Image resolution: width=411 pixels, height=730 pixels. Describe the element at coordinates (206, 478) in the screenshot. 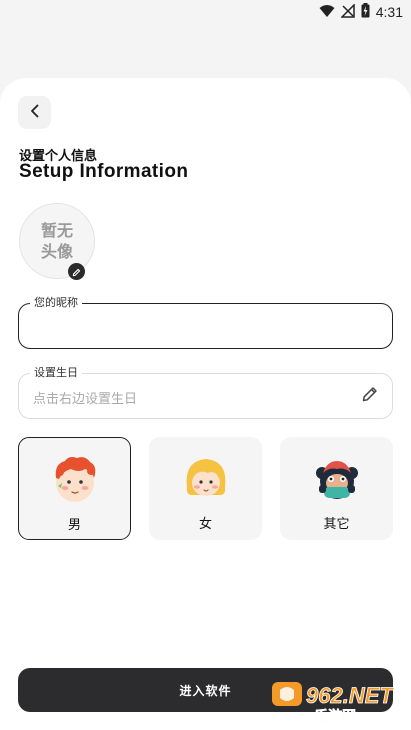

I see `girl-avatar-icon` at that location.